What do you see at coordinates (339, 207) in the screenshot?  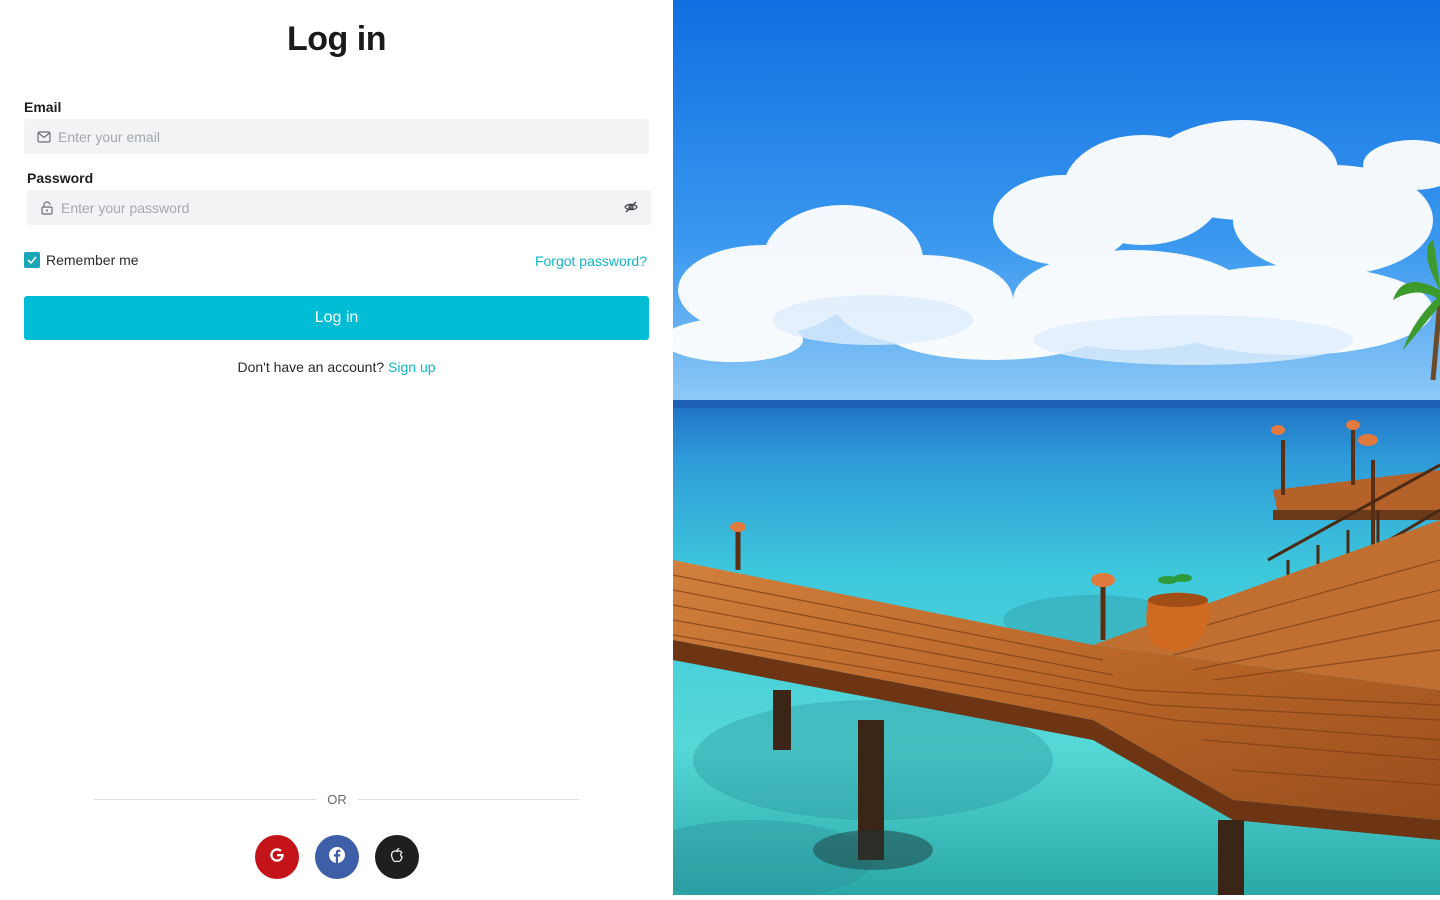 I see `password-field: Enter your password` at bounding box center [339, 207].